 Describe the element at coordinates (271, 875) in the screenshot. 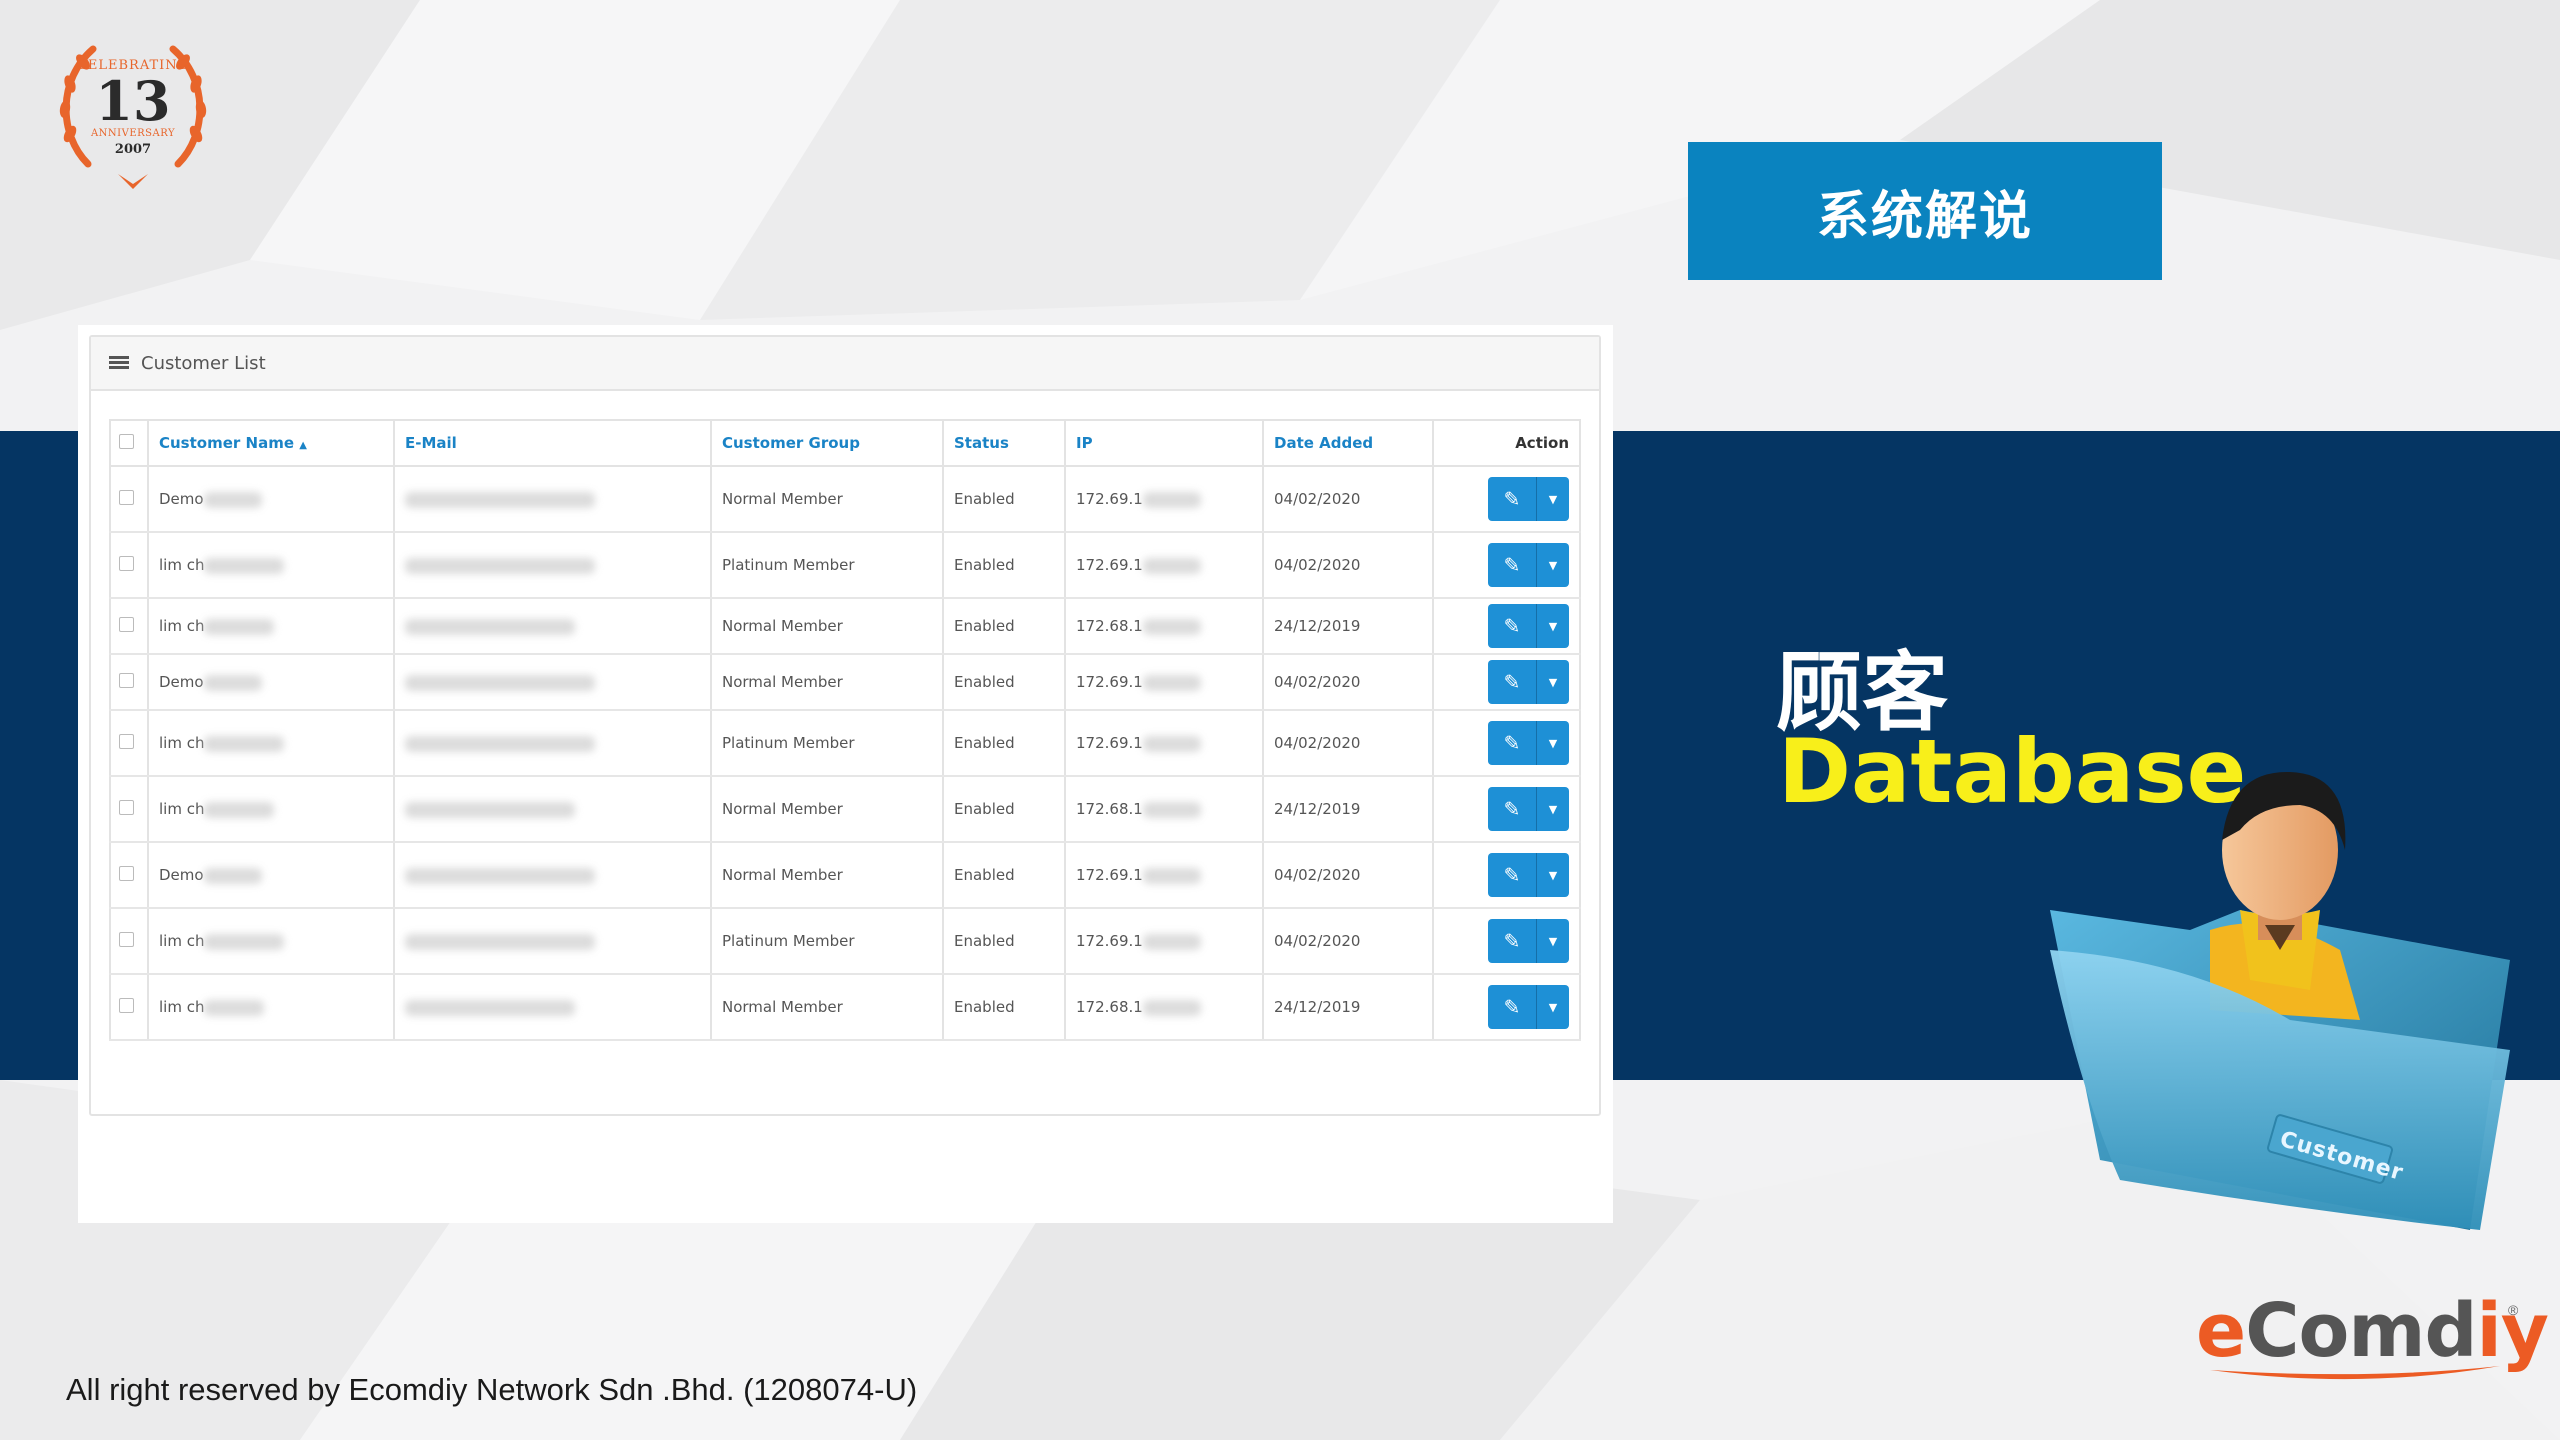

I see `customer-name-cell: Demo` at that location.